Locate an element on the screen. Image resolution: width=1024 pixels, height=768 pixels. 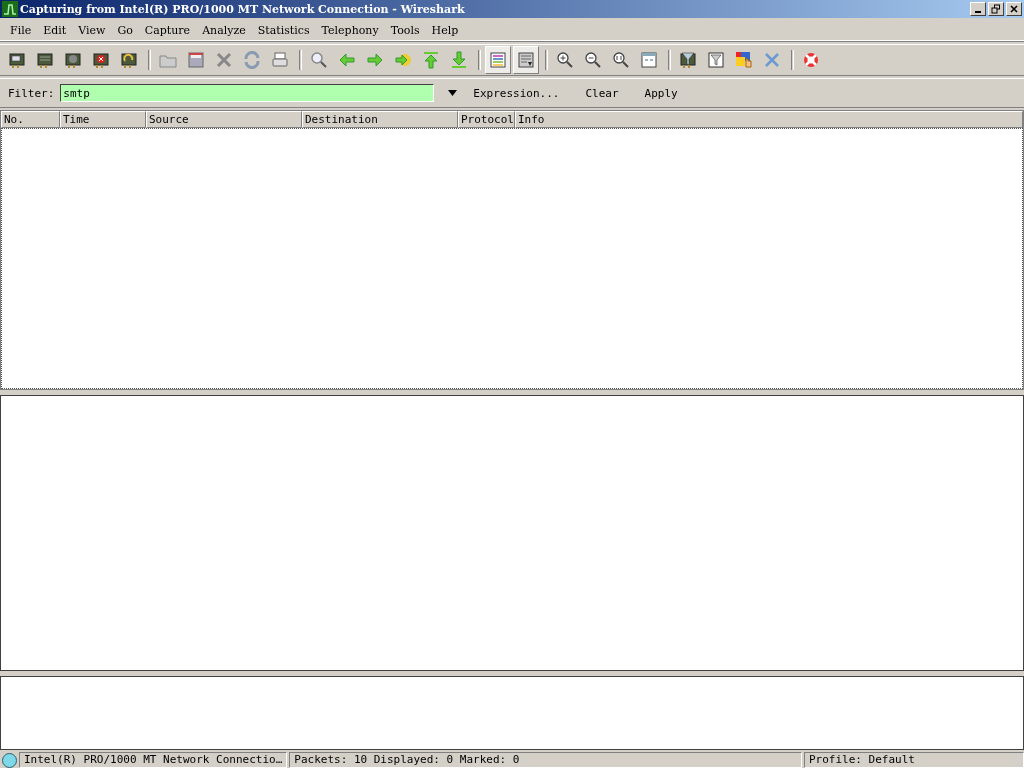
menu-item: View is located at coordinates (92, 30).